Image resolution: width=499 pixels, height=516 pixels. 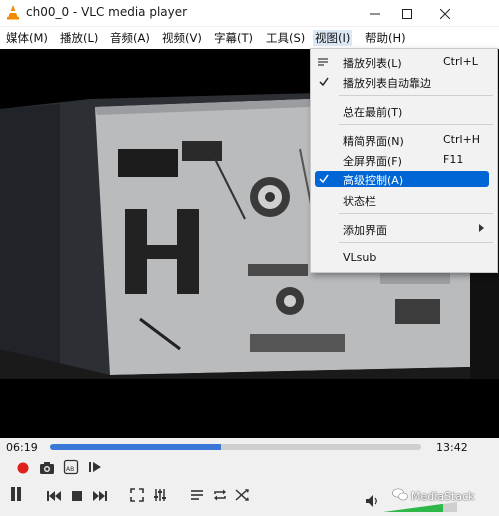 What do you see at coordinates (359, 201) in the screenshot?
I see `menu-item-label: 状态栏` at bounding box center [359, 201].